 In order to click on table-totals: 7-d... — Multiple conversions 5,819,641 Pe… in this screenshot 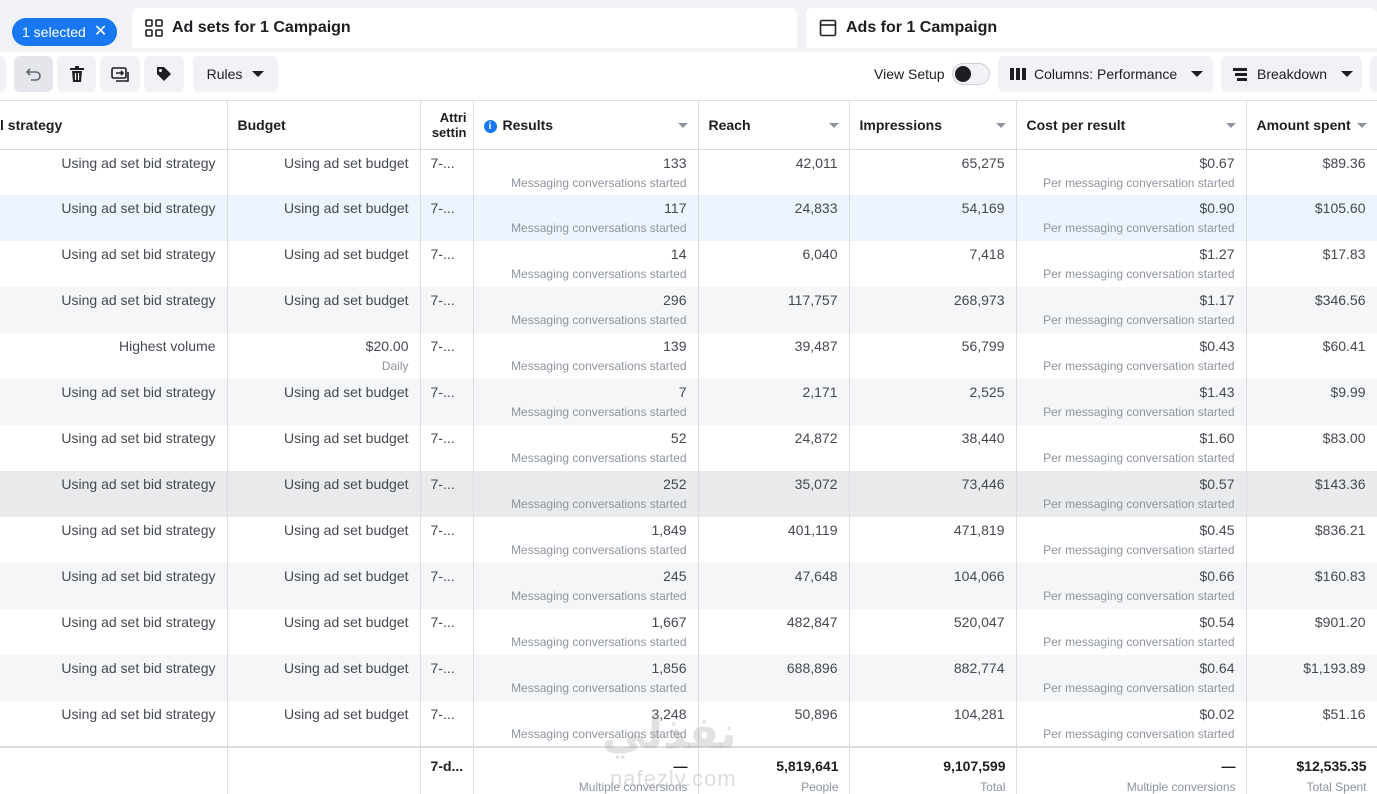, I will do `click(688, 770)`.